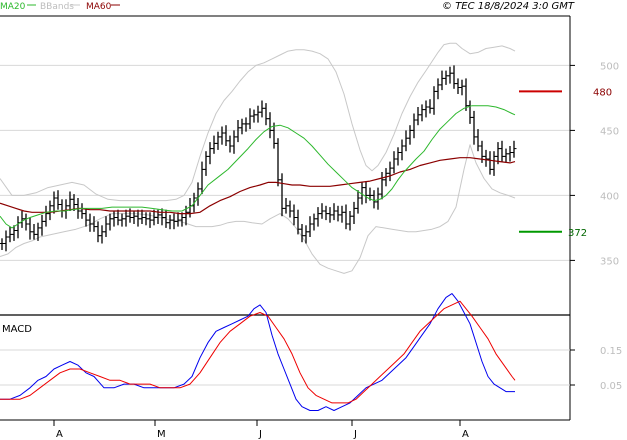  Describe the element at coordinates (355, 434) in the screenshot. I see `month-label-3: J` at that location.